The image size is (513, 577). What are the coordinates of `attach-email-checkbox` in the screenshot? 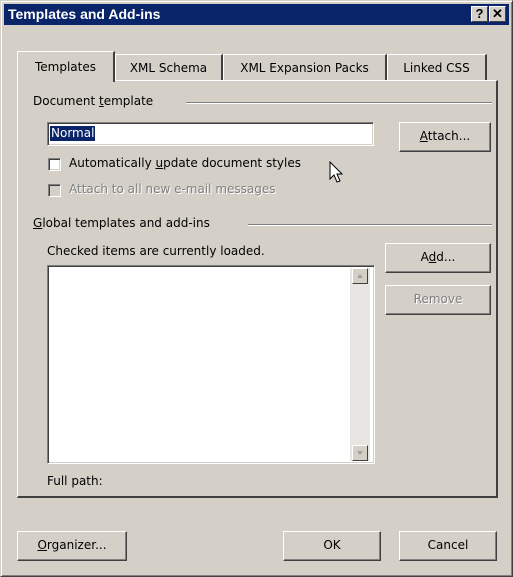 It's located at (54, 190).